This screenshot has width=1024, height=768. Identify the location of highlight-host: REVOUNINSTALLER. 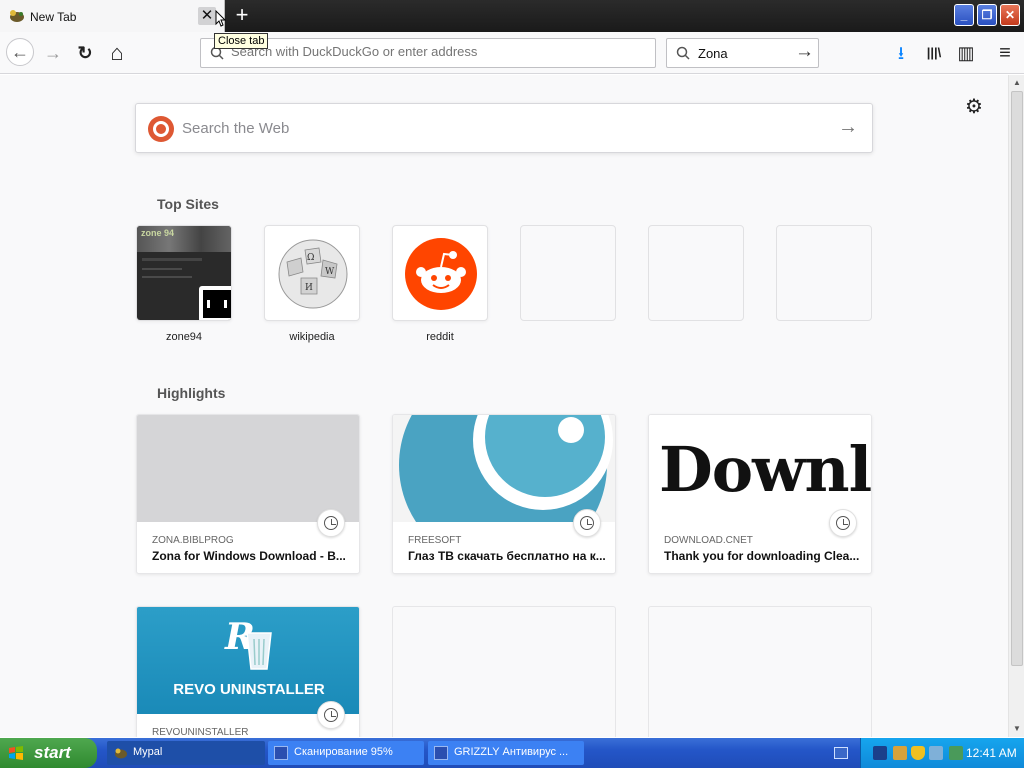
(200, 732).